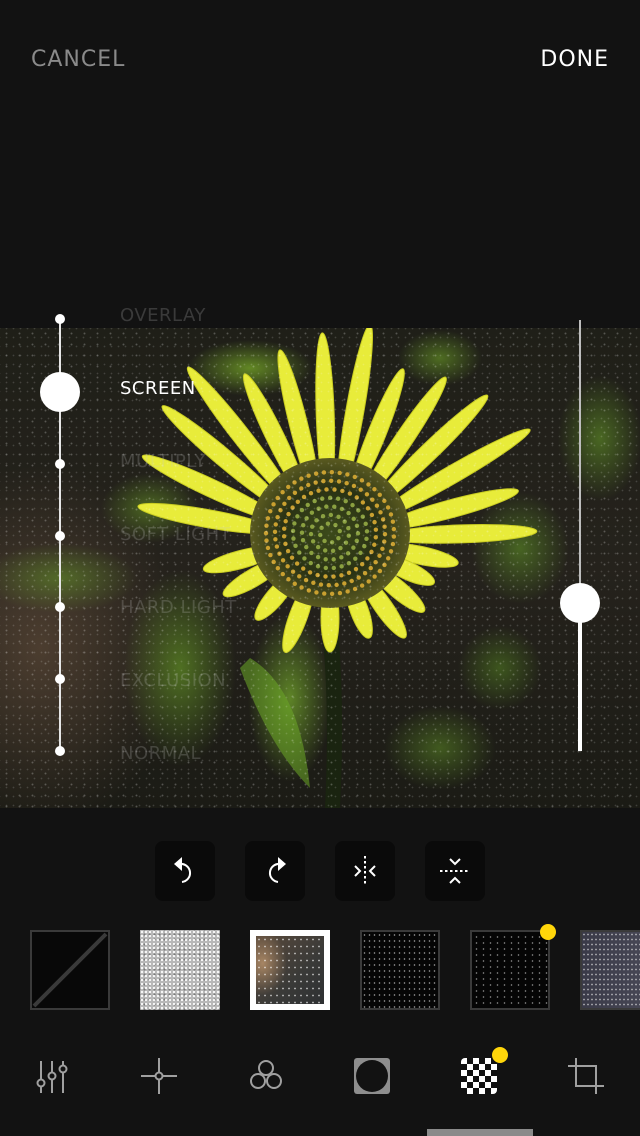 The width and height of the screenshot is (640, 1136). What do you see at coordinates (158, 388) in the screenshot?
I see `blend-mode-screen: SCREEN` at bounding box center [158, 388].